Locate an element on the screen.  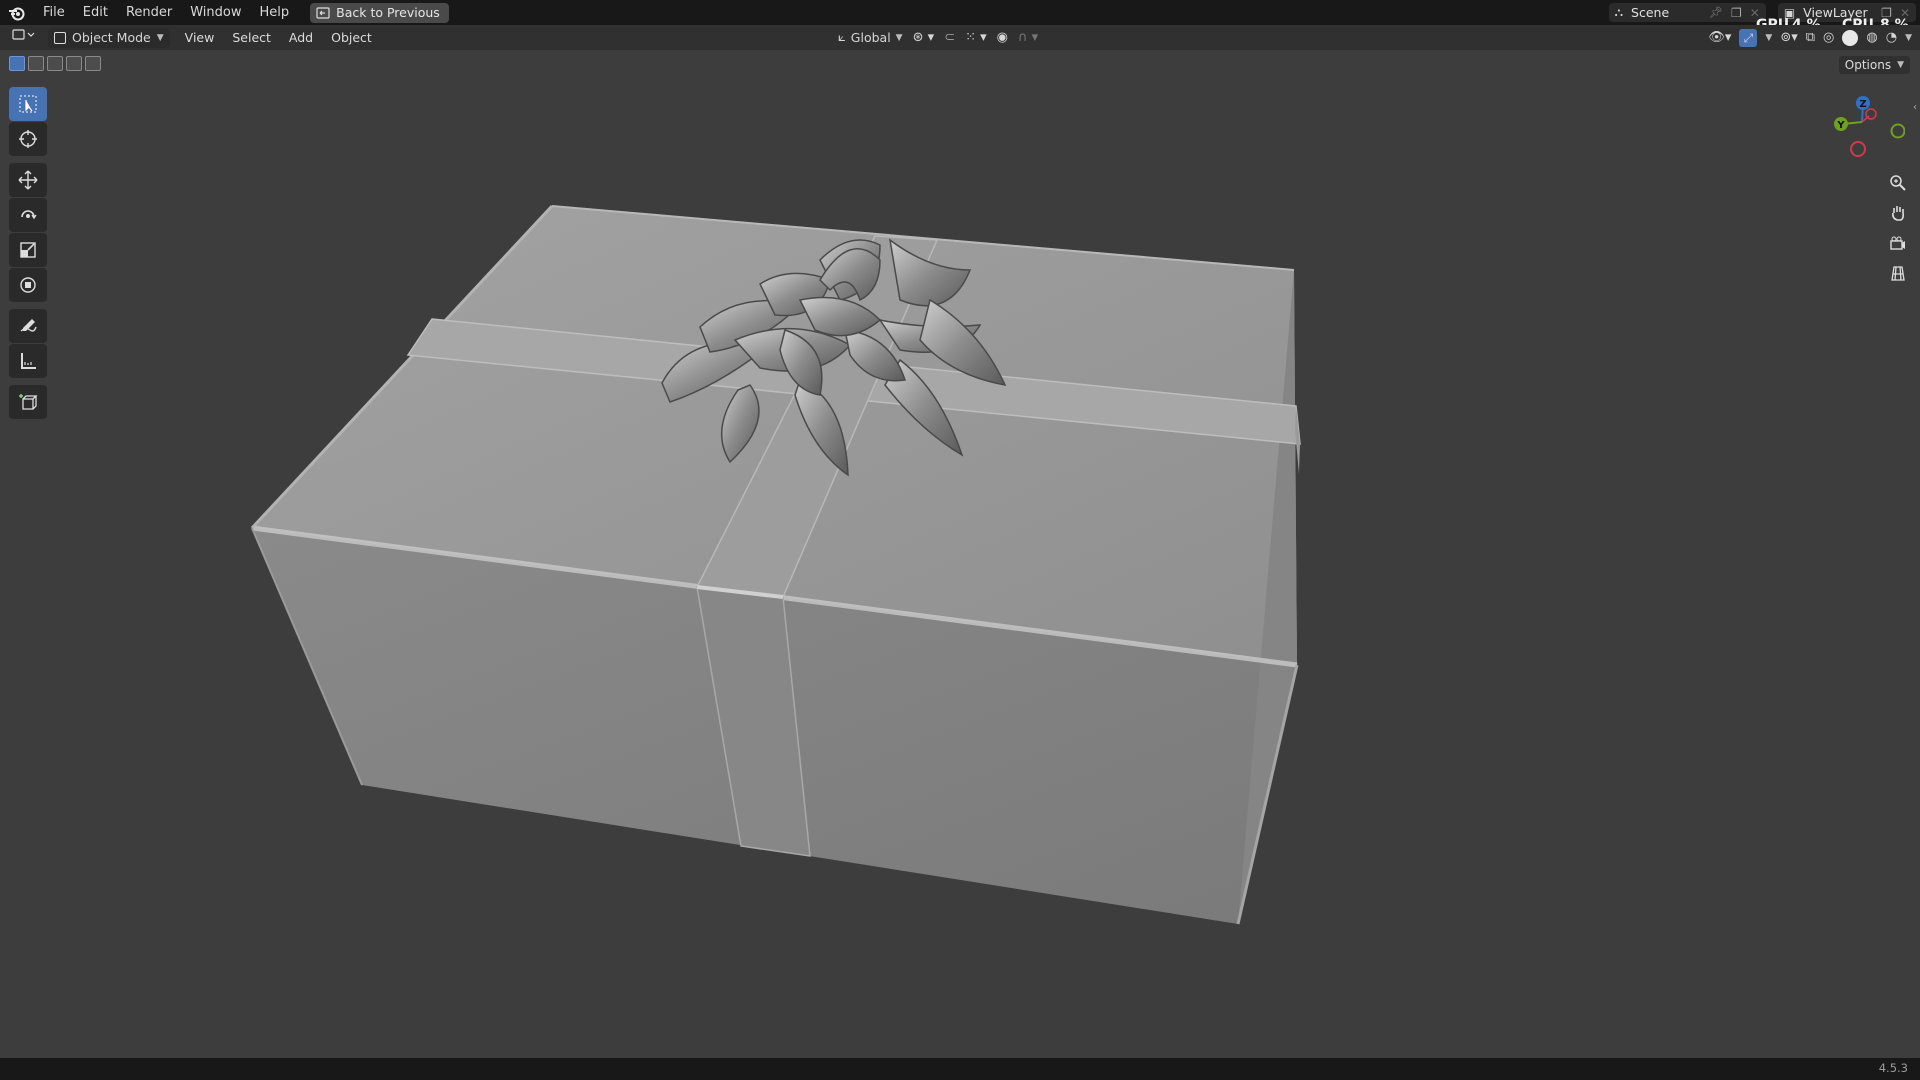
sidebar-toggle-icon: ‹ is located at coordinates (1915, 107).